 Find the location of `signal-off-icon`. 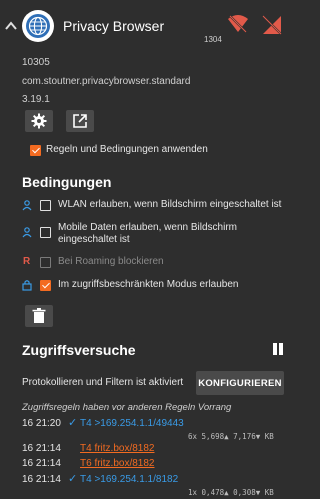

signal-off-icon is located at coordinates (272, 25).